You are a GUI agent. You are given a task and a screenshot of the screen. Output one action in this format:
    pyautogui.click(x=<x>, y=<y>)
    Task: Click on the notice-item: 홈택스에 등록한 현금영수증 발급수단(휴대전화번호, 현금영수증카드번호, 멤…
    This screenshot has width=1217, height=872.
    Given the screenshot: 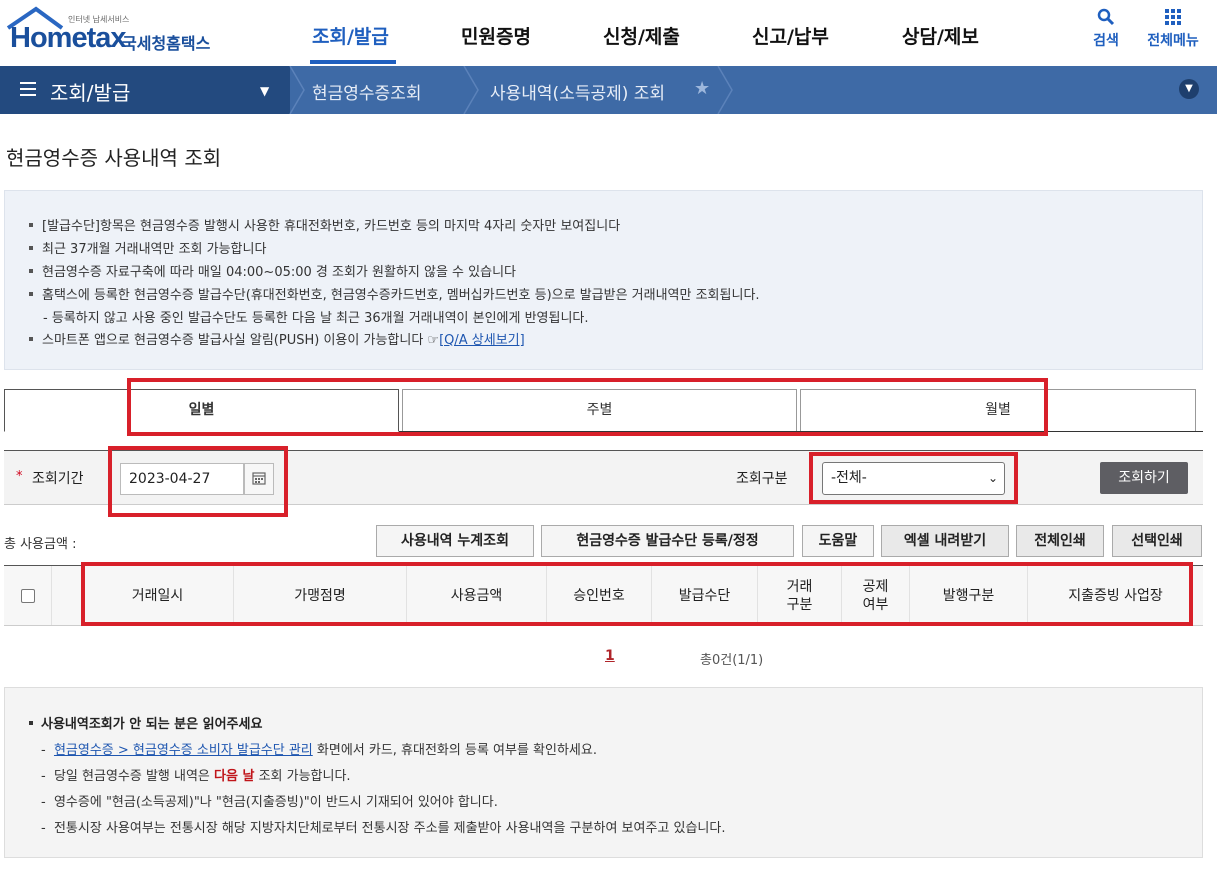 What is the action you would take?
    pyautogui.click(x=394, y=293)
    